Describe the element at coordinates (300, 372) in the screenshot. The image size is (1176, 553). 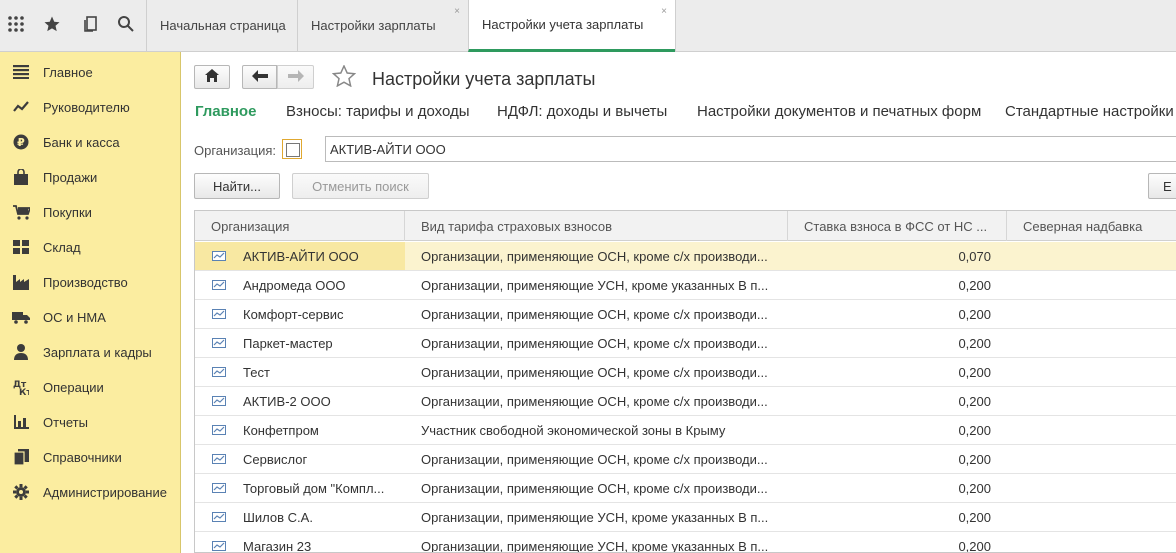
I see `cell-organization: Тест` at that location.